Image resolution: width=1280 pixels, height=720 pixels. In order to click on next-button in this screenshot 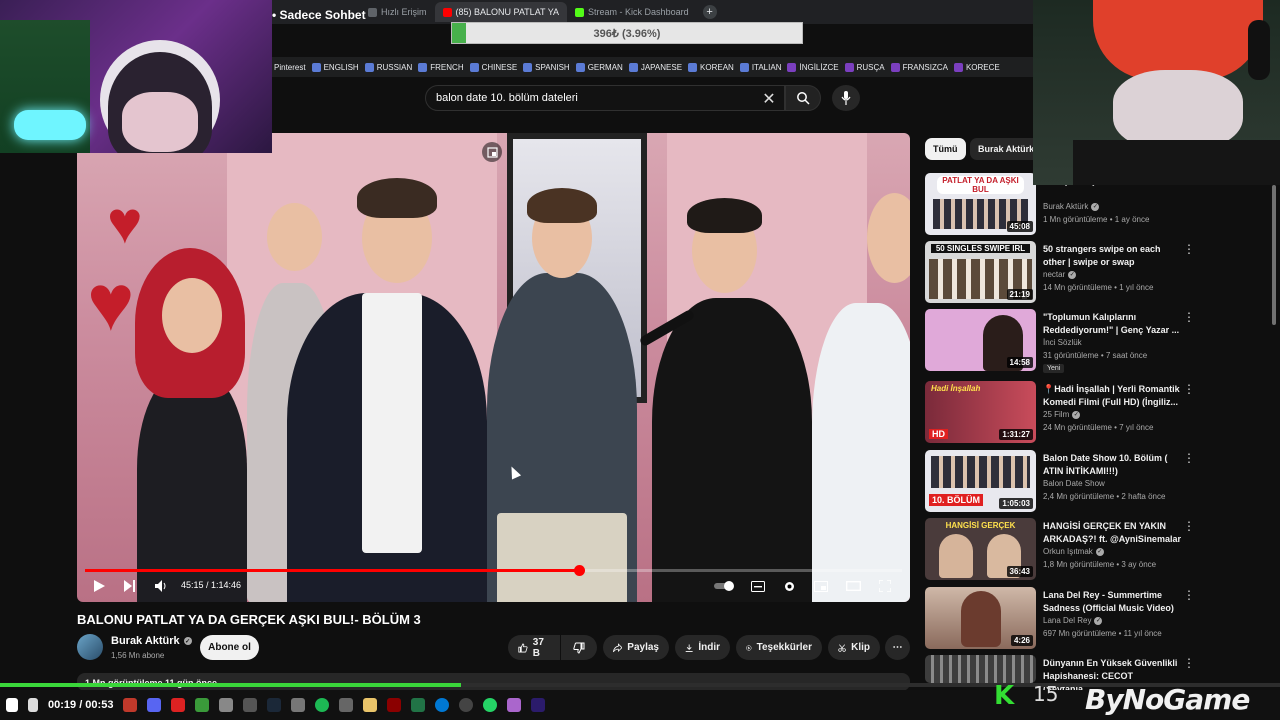, I will do `click(130, 586)`.